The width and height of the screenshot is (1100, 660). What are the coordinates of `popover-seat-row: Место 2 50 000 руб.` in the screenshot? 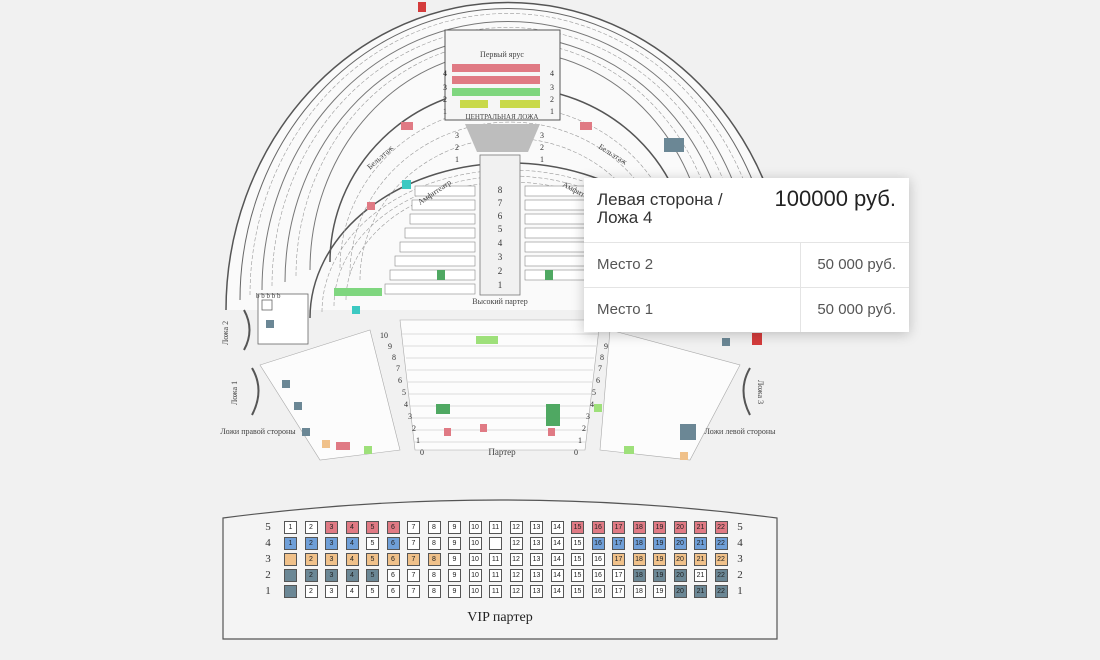 It's located at (746, 265).